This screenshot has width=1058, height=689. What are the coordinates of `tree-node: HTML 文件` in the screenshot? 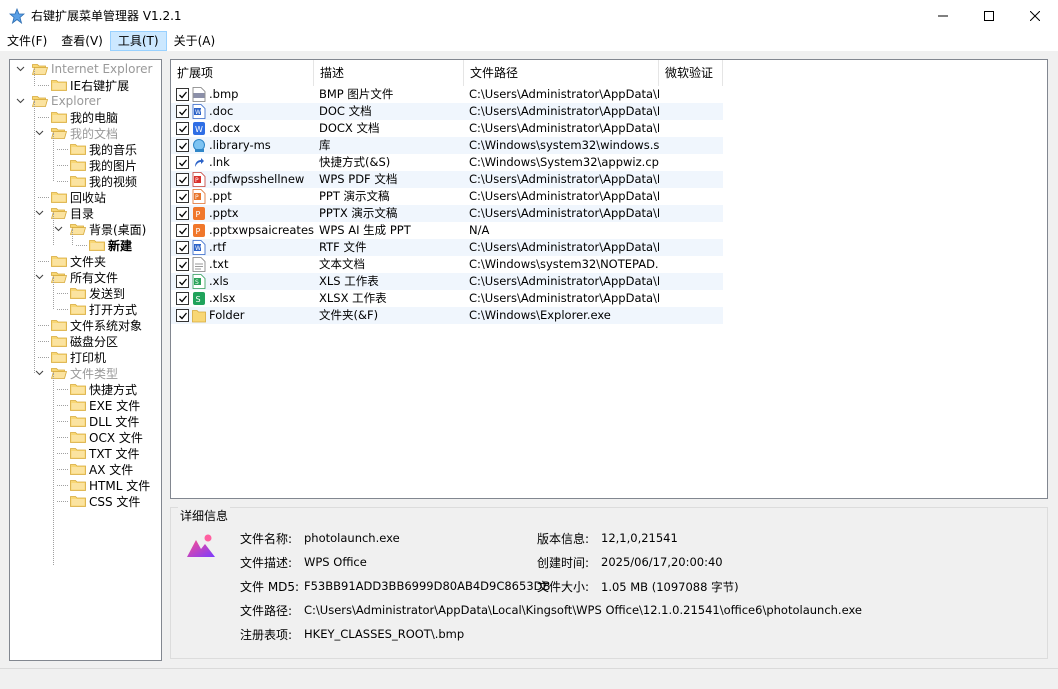 It's located at (104, 485).